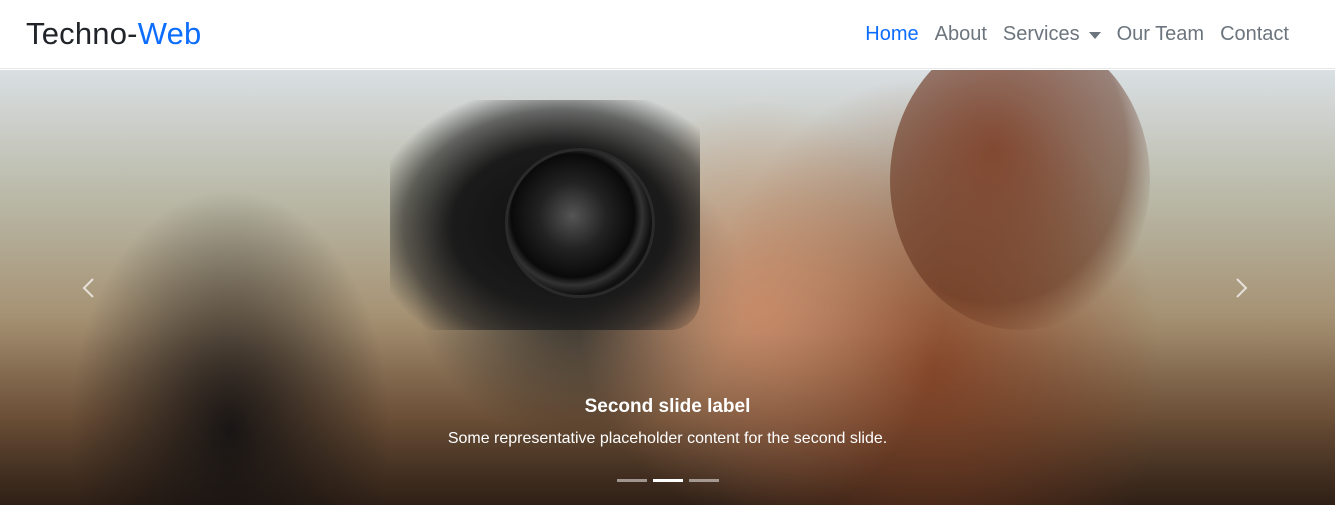  I want to click on nav-menu: Home About Services Our Team Contact, so click(1077, 34).